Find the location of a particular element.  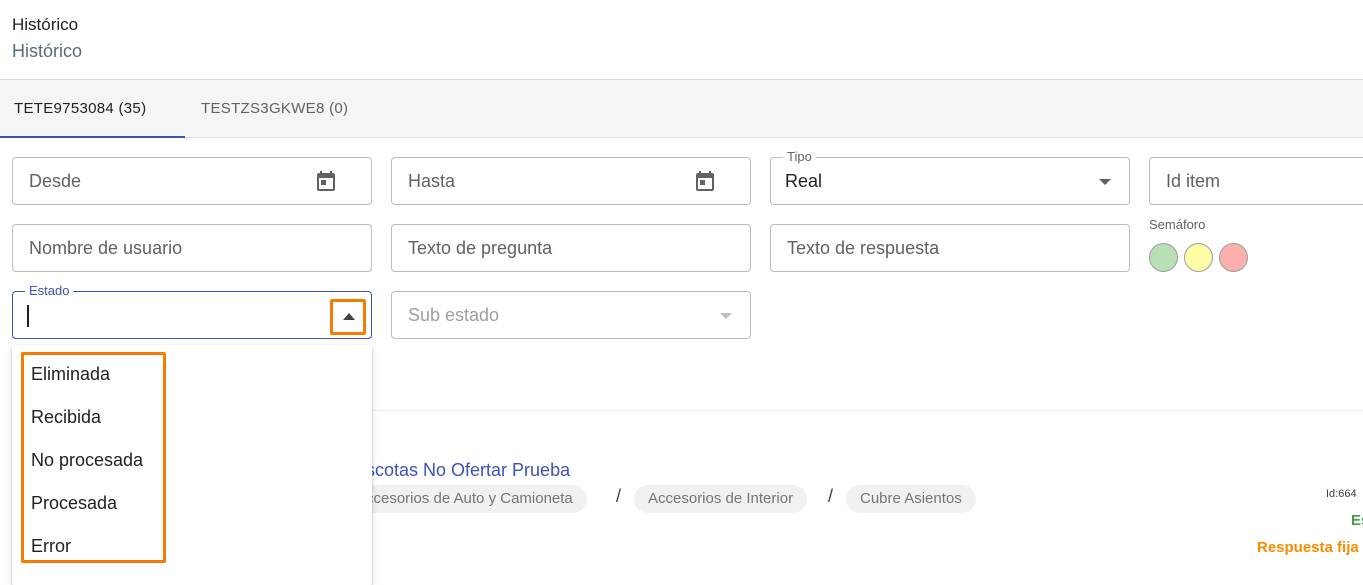

tipo-select: Tipo Real is located at coordinates (950, 177).